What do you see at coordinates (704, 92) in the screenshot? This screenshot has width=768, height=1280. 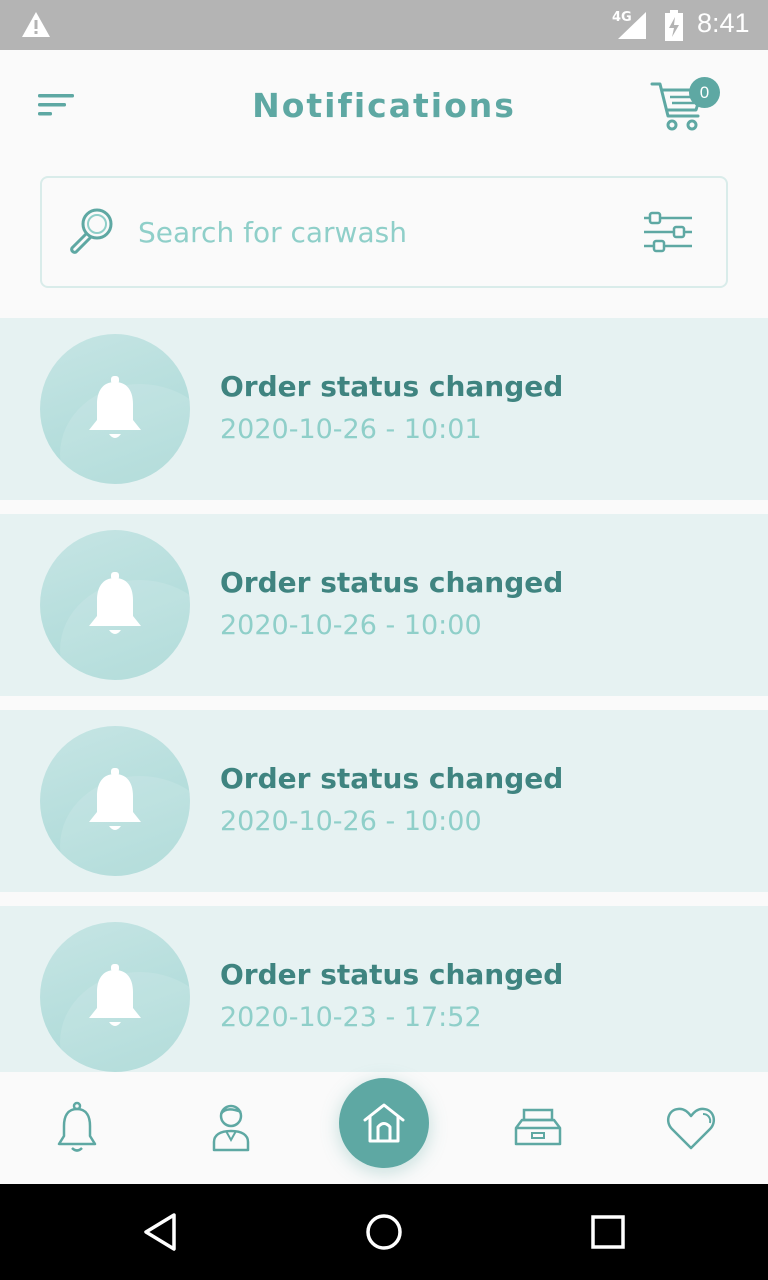 I see `cart-count-badge: 0` at bounding box center [704, 92].